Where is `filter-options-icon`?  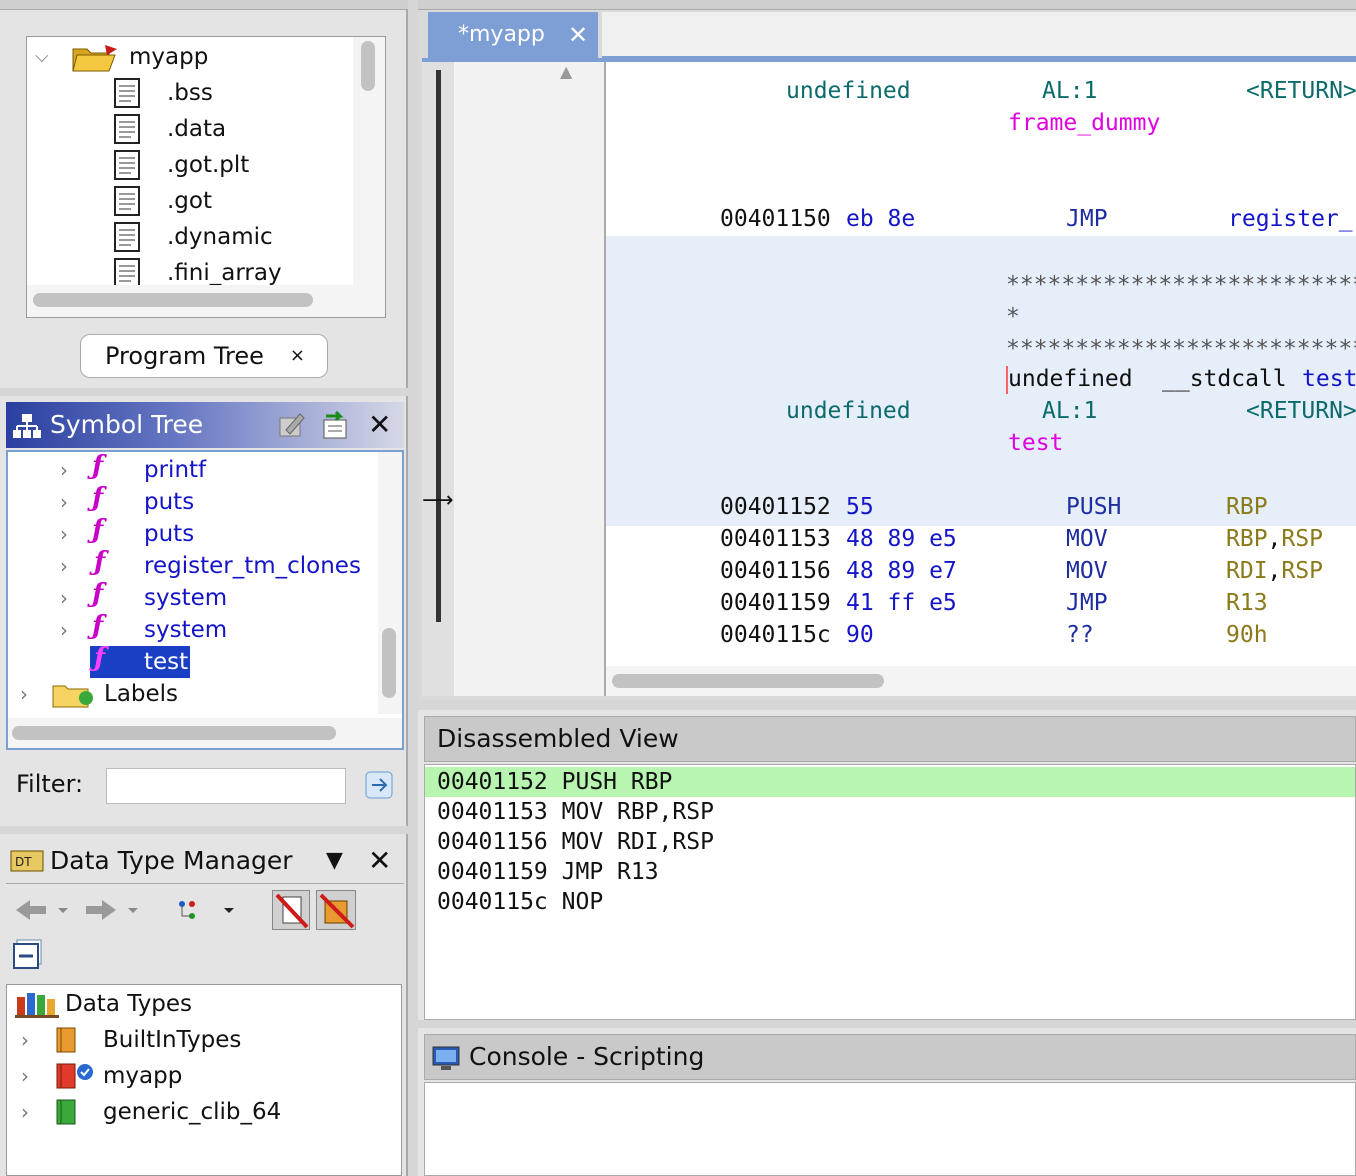 filter-options-icon is located at coordinates (379, 785).